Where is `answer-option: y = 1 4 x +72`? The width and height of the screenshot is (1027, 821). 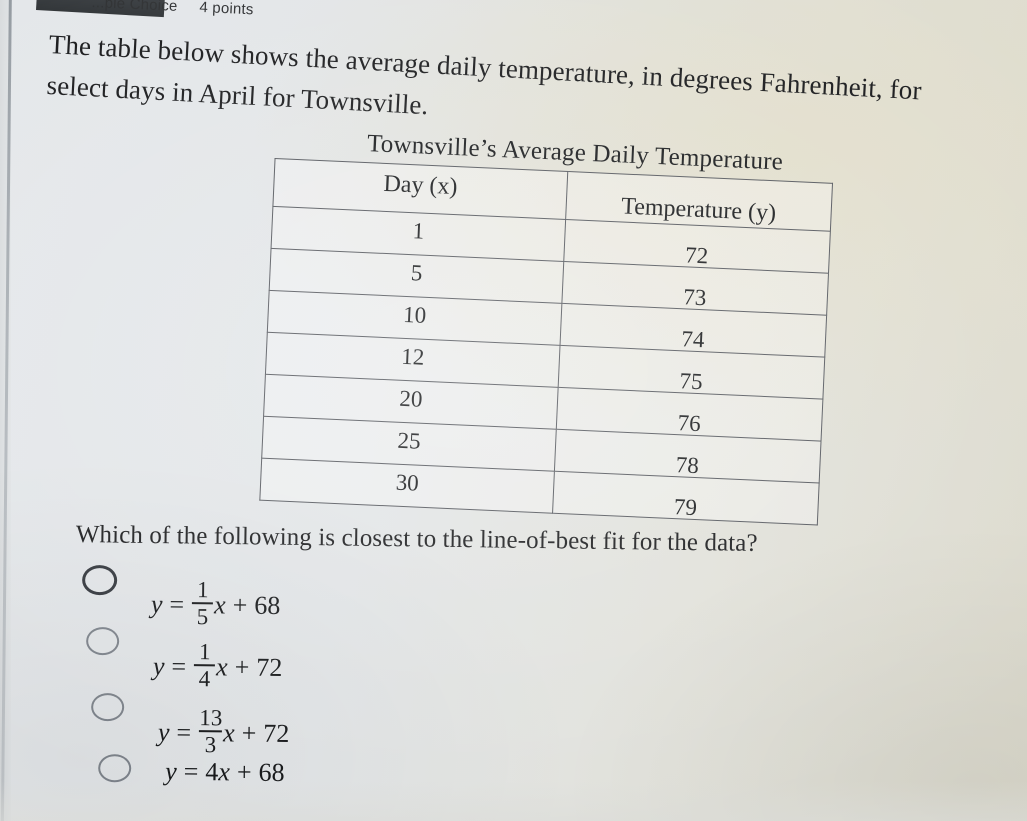
answer-option: y = 1 4 x +72 is located at coordinates (184, 657).